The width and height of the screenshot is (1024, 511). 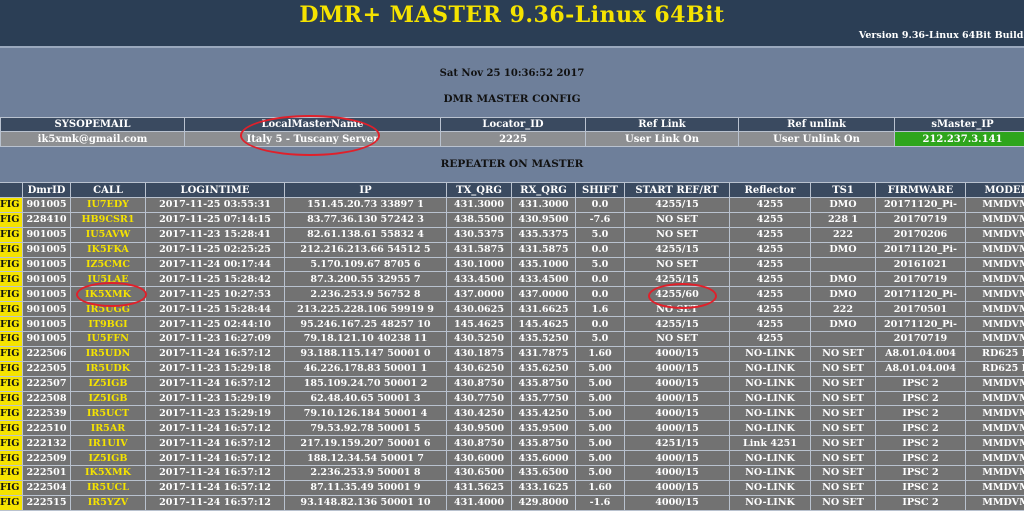 I want to click on table-cell: 222508, so click(x=46, y=398).